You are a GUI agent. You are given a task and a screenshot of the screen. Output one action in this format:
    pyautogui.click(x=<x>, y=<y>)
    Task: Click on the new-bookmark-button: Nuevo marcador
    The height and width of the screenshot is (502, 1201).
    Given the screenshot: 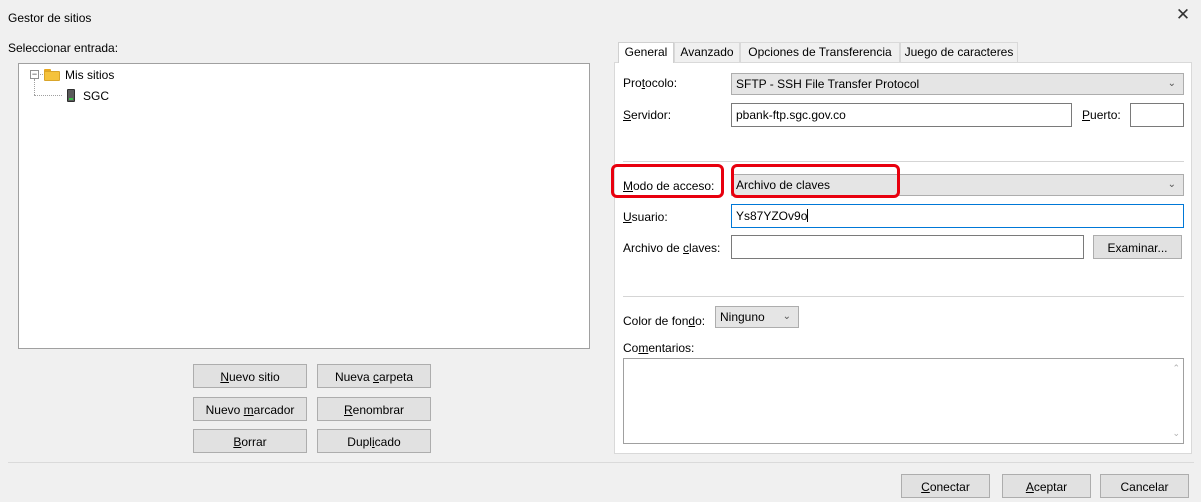 What is the action you would take?
    pyautogui.click(x=250, y=409)
    